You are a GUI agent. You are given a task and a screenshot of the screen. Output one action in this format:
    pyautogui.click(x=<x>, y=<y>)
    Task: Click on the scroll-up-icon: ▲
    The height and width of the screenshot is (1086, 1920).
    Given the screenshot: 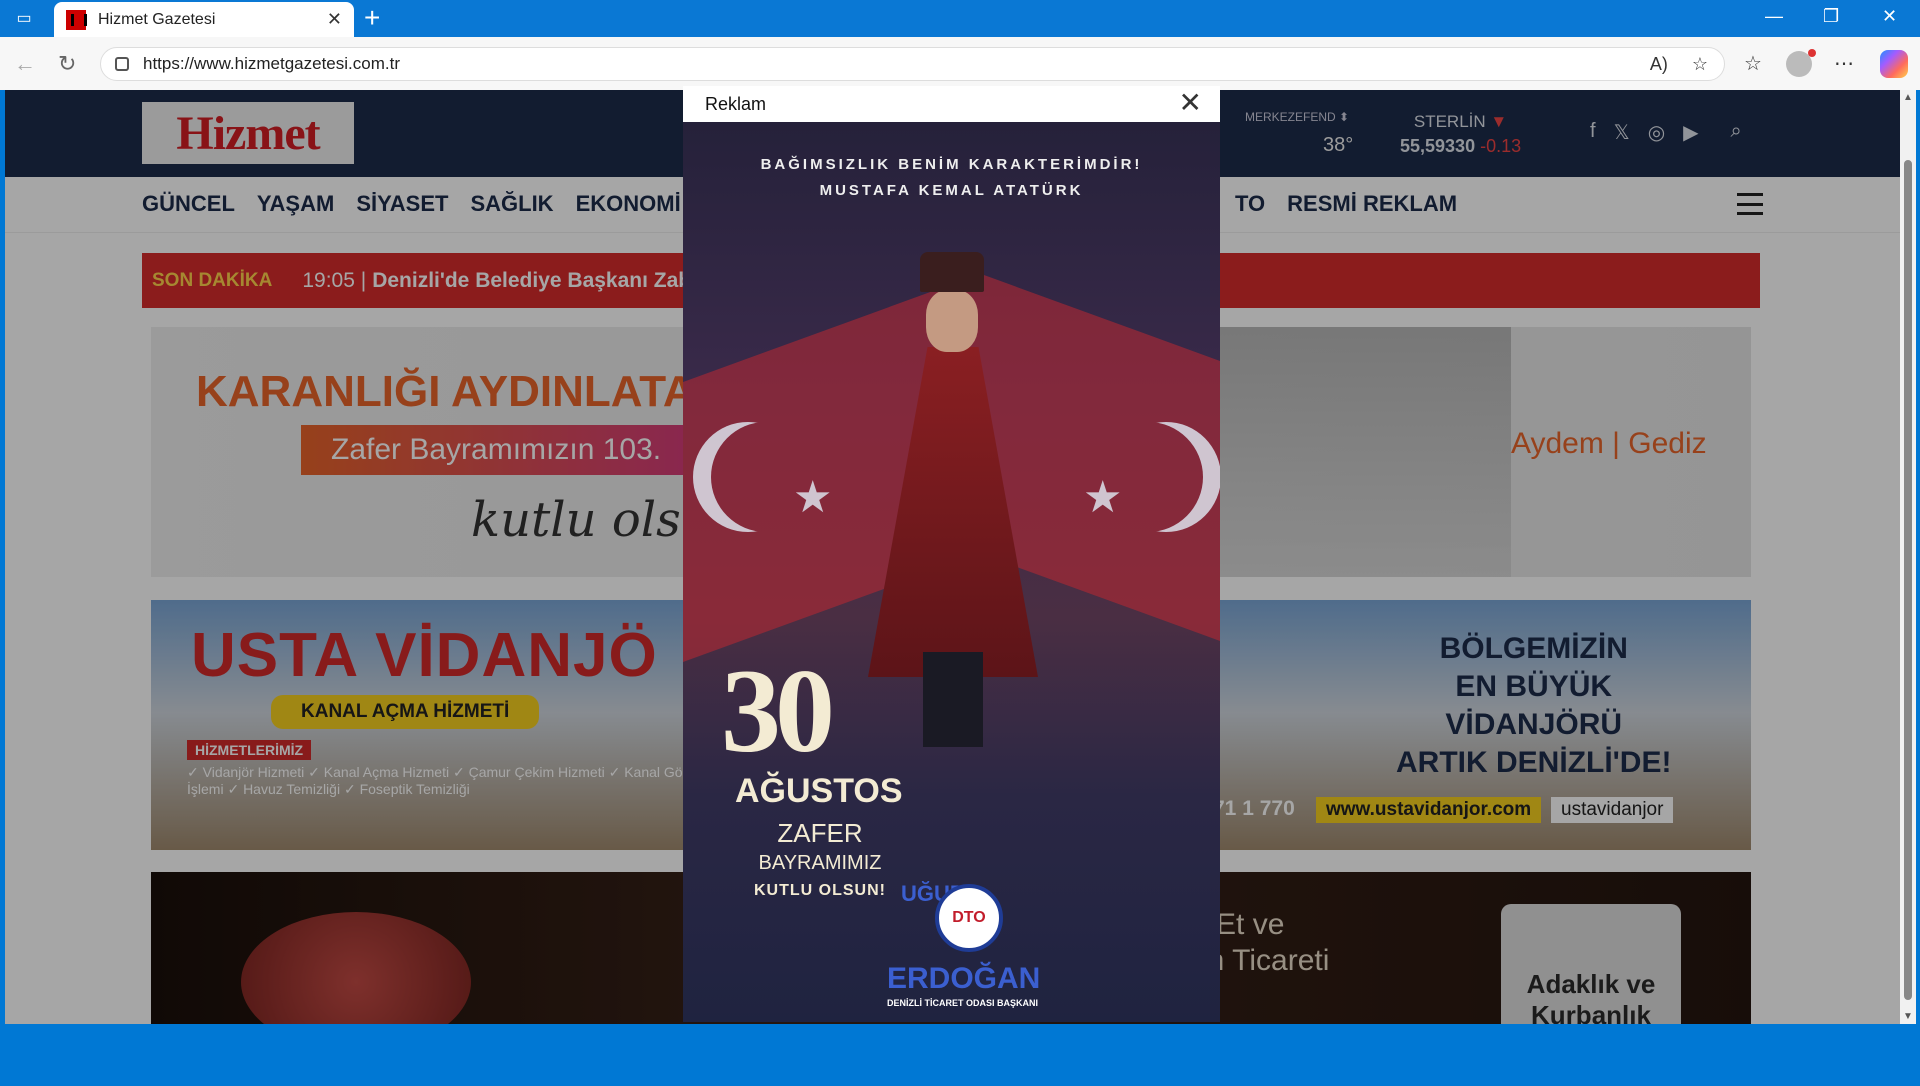 What is the action you would take?
    pyautogui.click(x=1908, y=97)
    